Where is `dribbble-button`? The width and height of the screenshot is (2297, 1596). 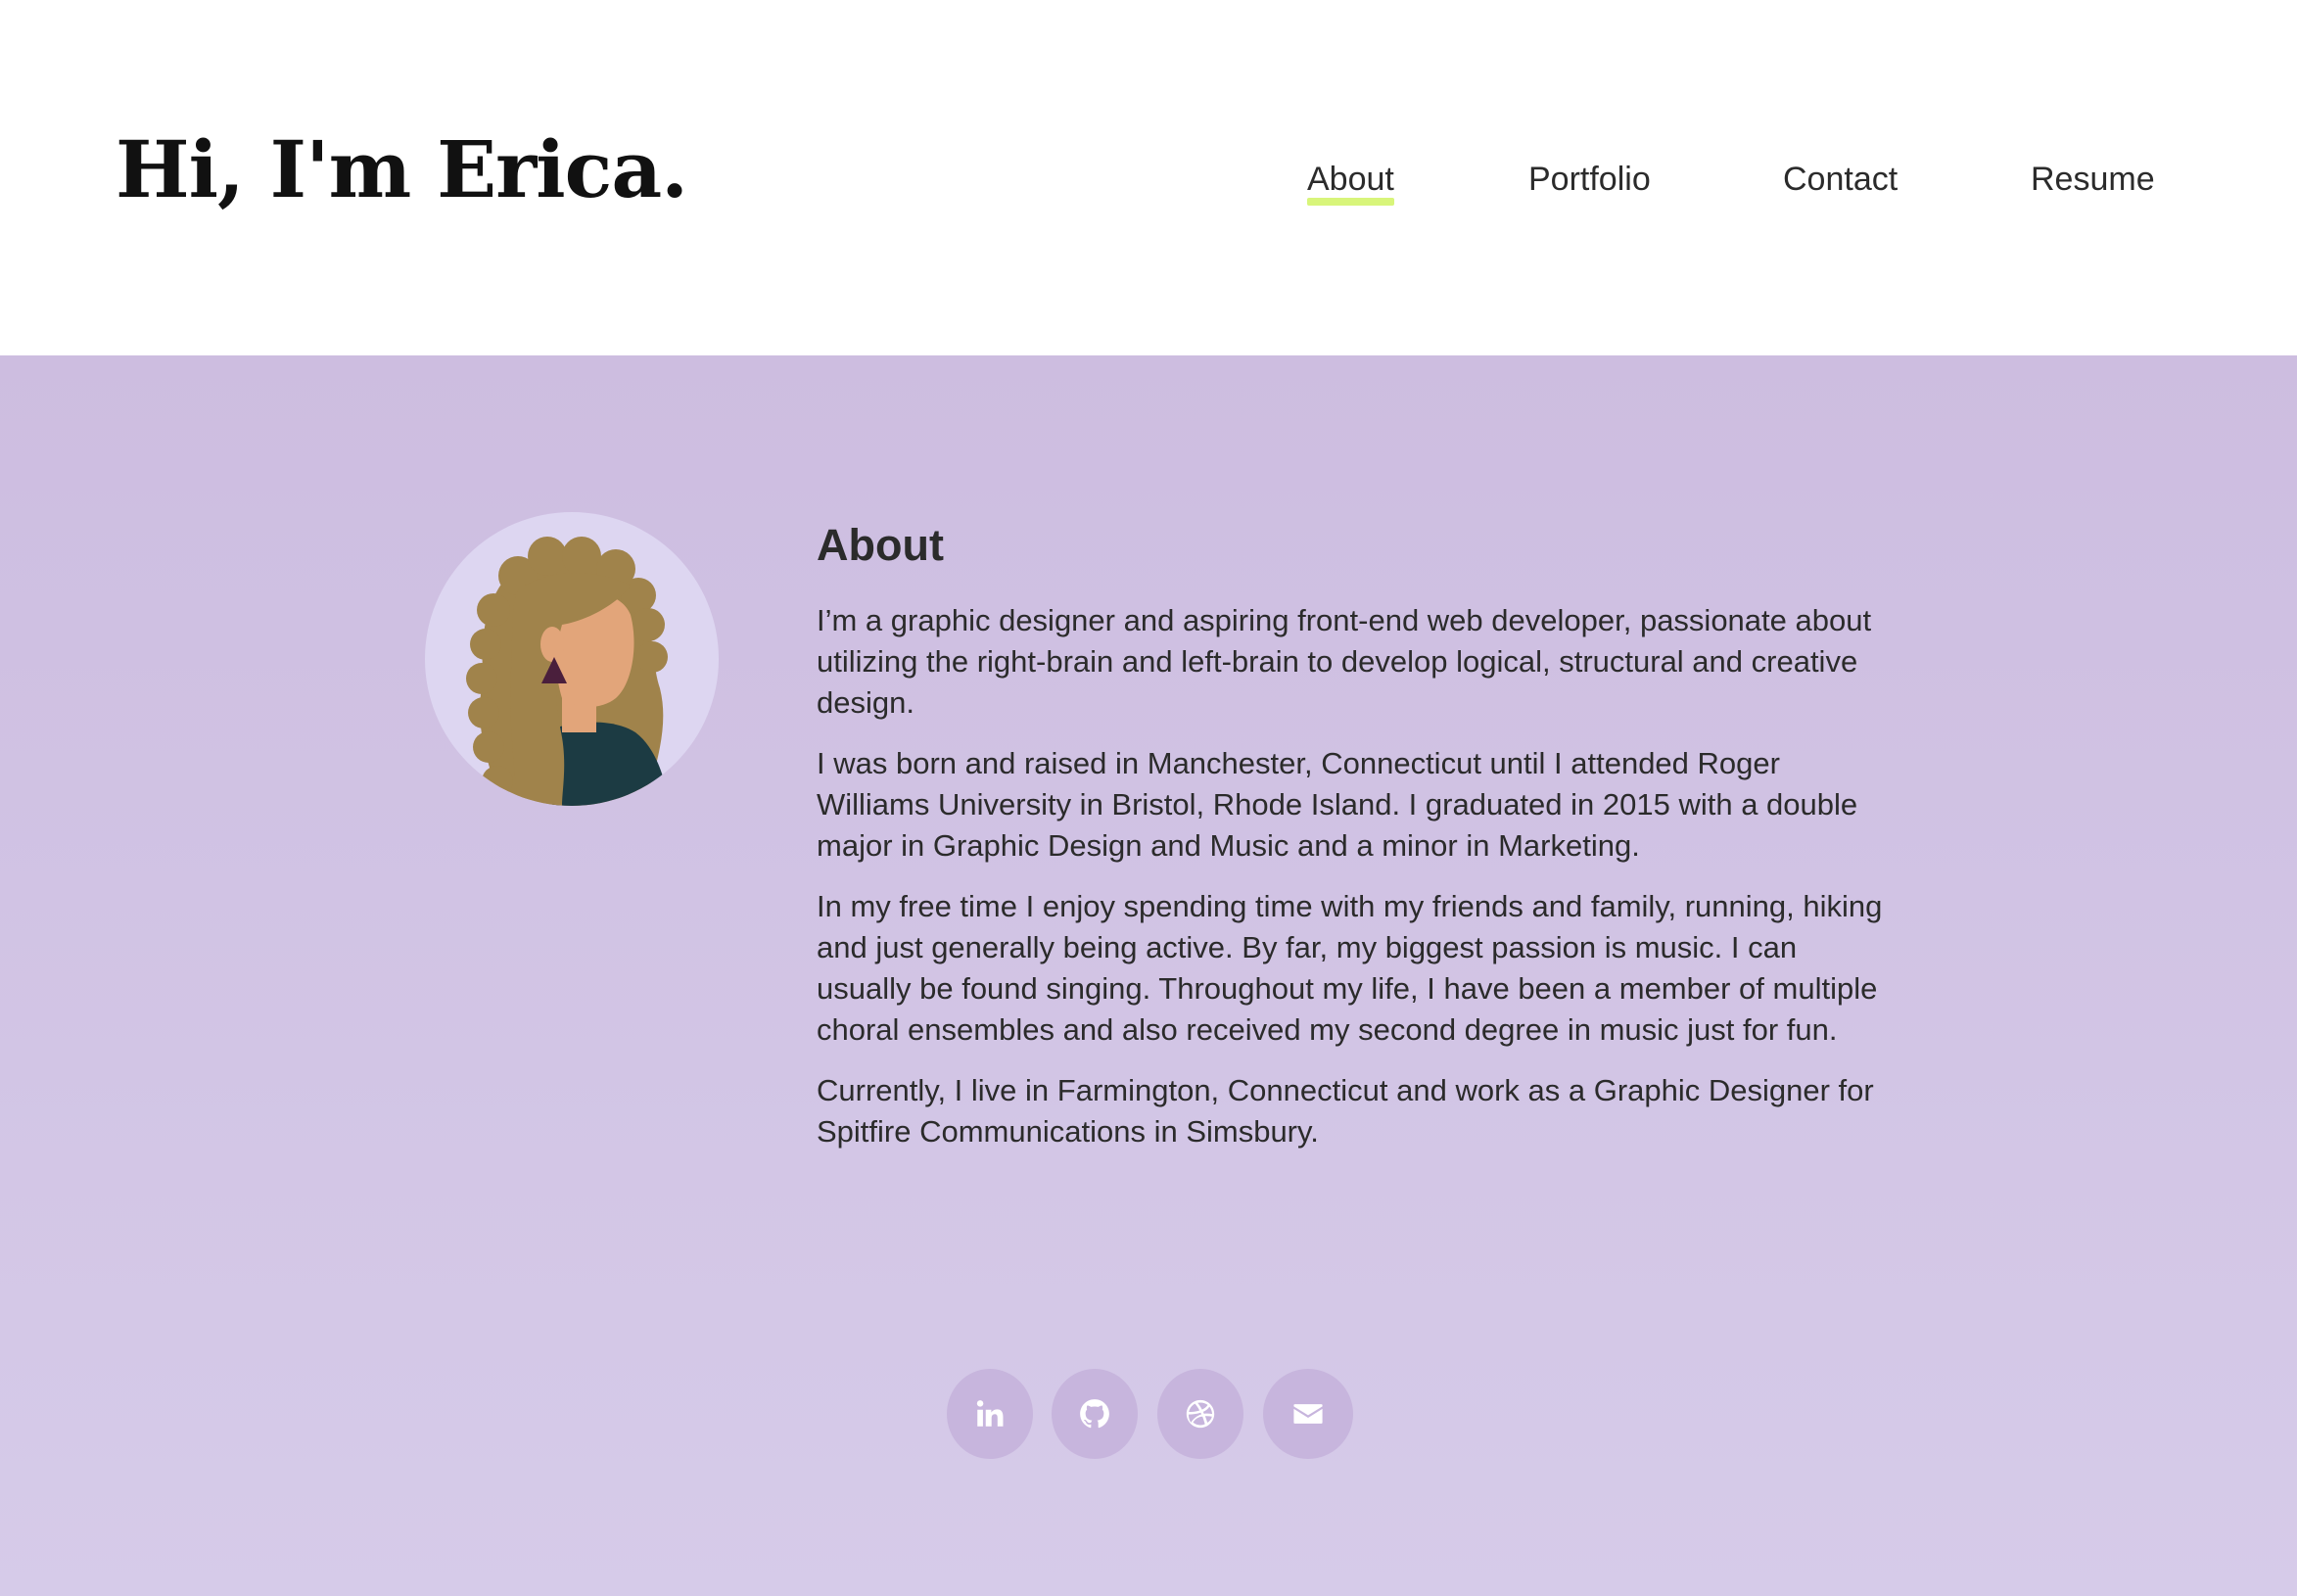 dribbble-button is located at coordinates (1200, 1414).